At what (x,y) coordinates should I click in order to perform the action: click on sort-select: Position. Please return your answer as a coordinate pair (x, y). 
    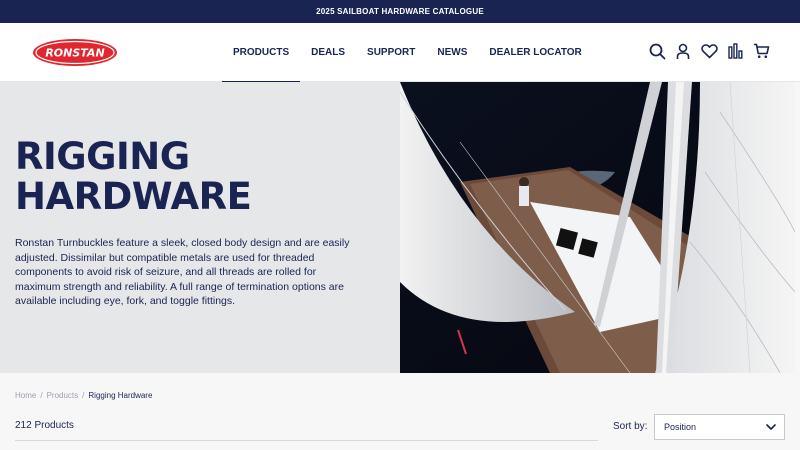
    Looking at the image, I should click on (719, 427).